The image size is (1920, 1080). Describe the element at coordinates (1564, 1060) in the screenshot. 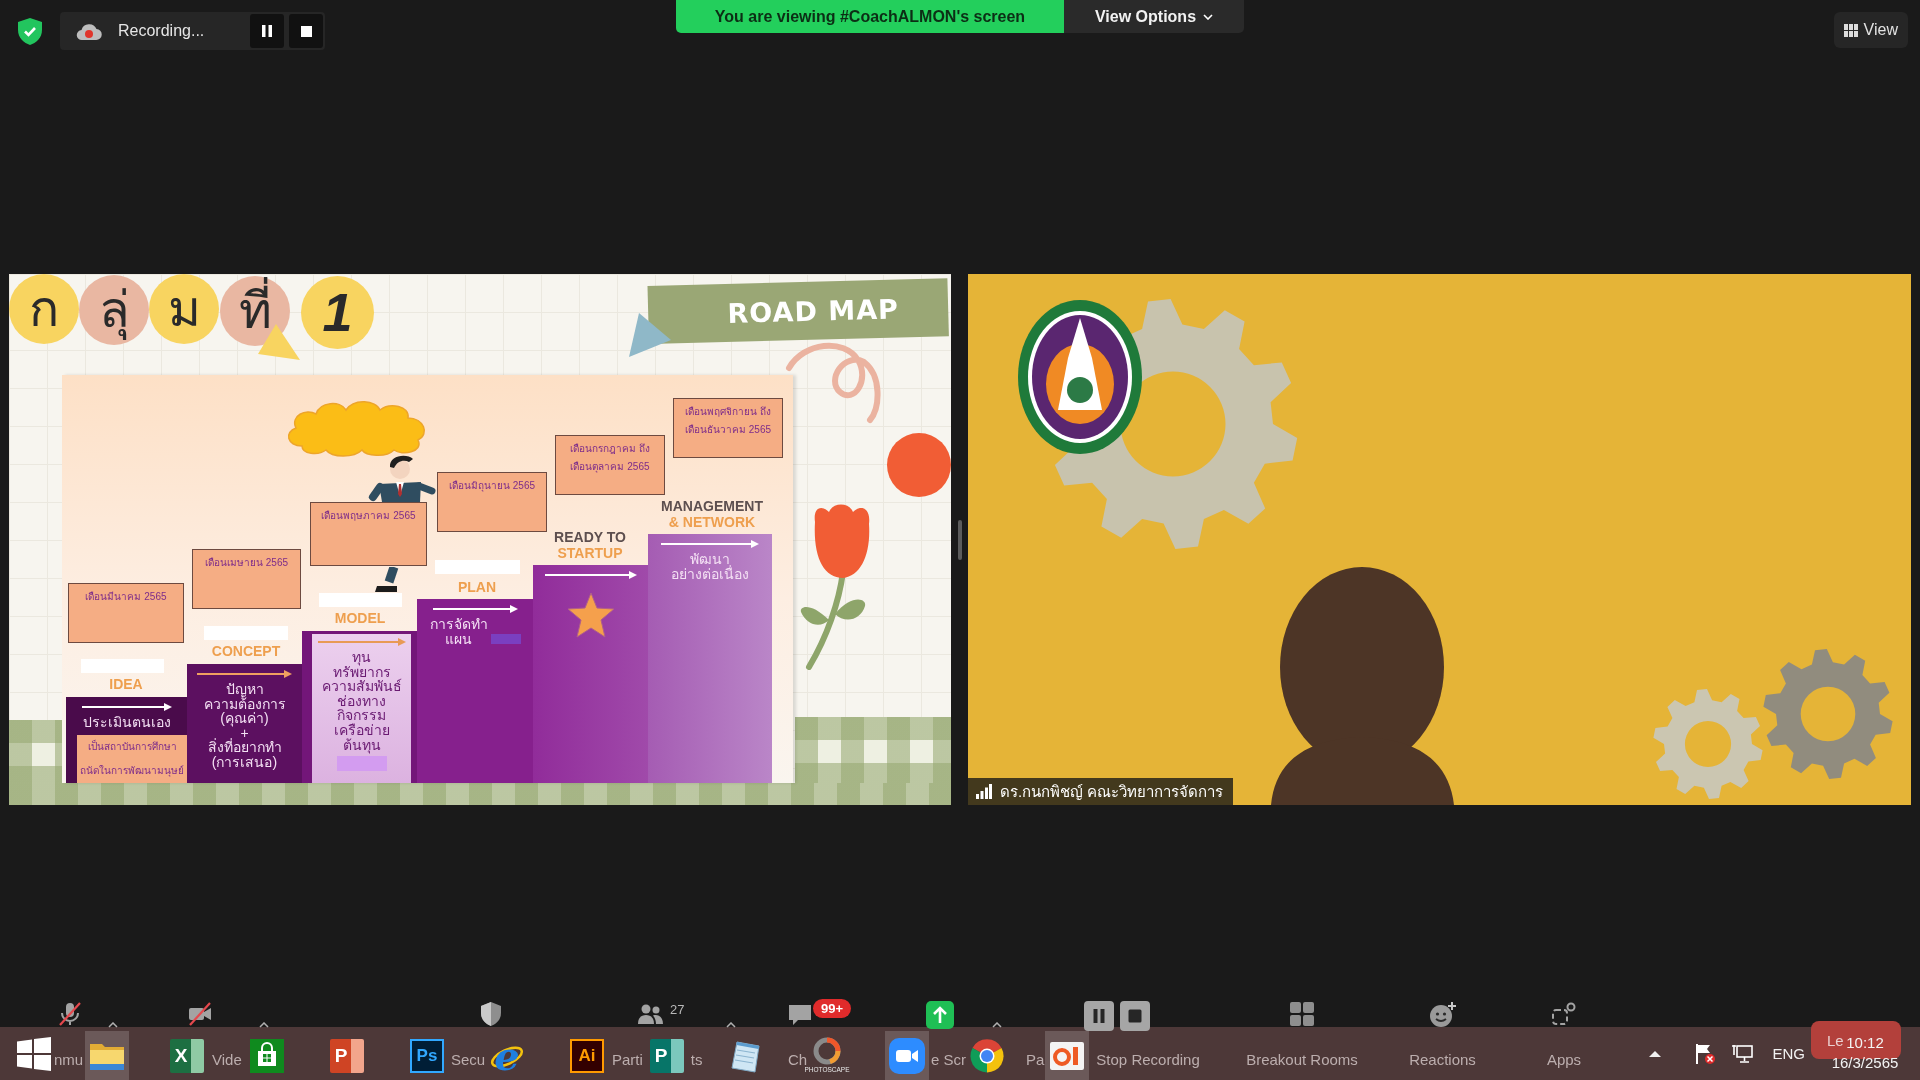

I see `toolbar-label: Apps` at that location.